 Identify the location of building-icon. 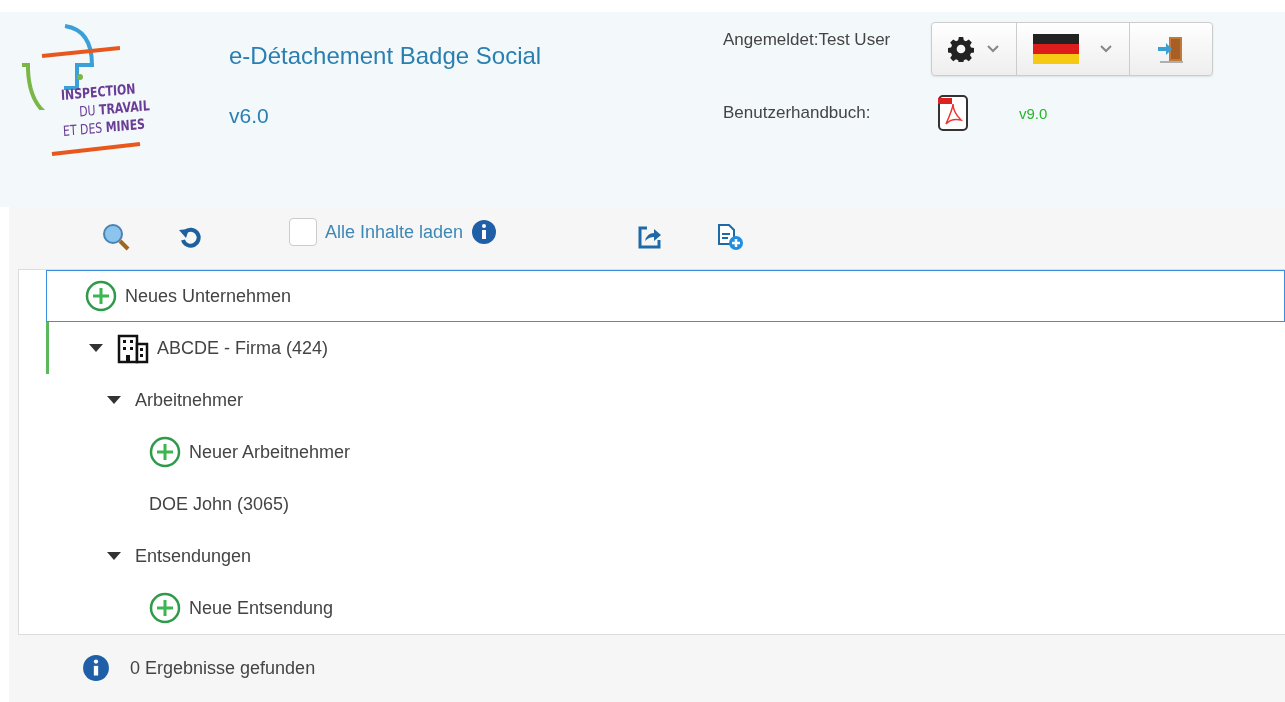
(133, 348).